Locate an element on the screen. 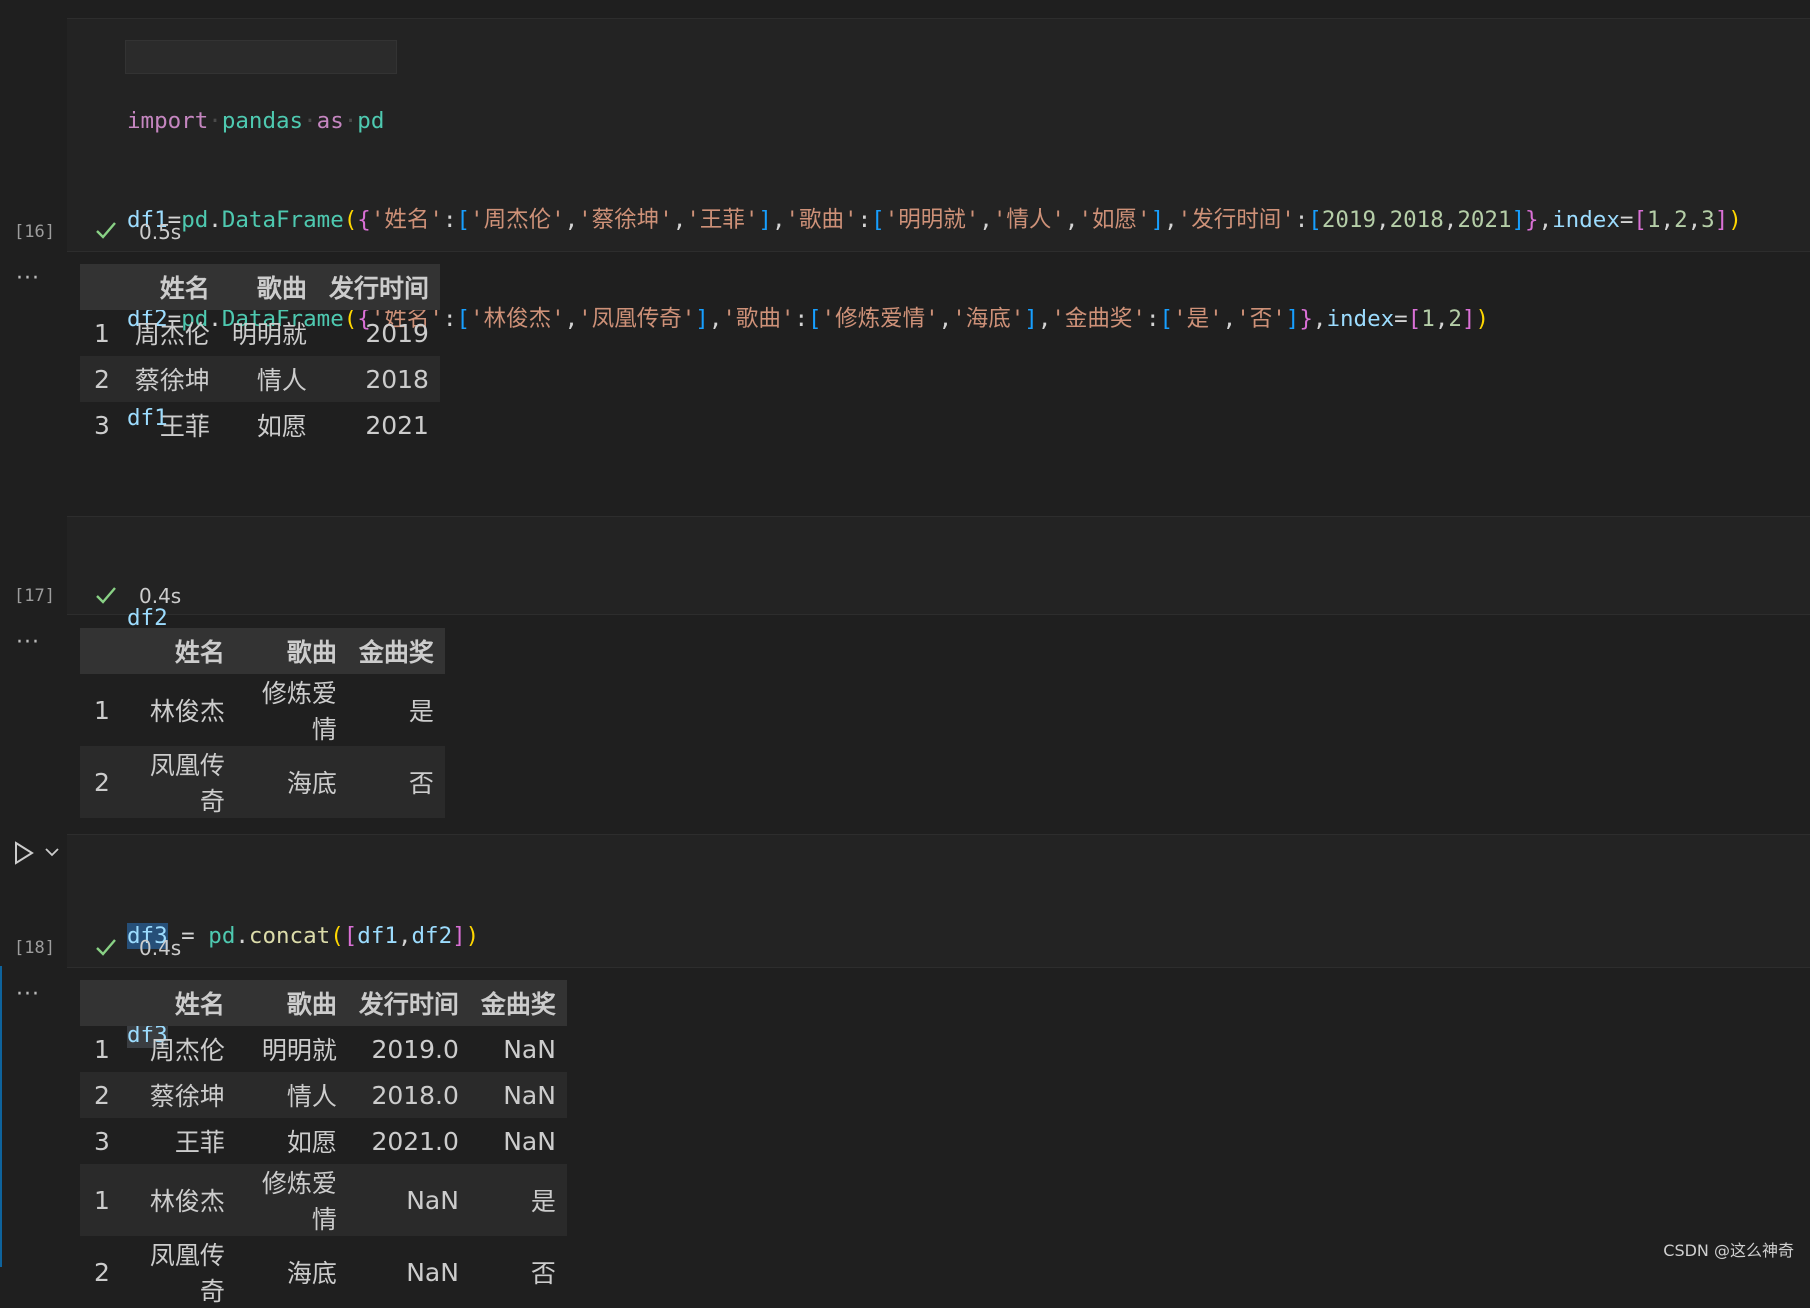 This screenshot has width=1810, height=1308. output-table-df2: 姓名 歌曲 金曲奖 1 林俊杰 修炼爱情 是 2 凤凰传奇 海底 否 is located at coordinates (262, 723).